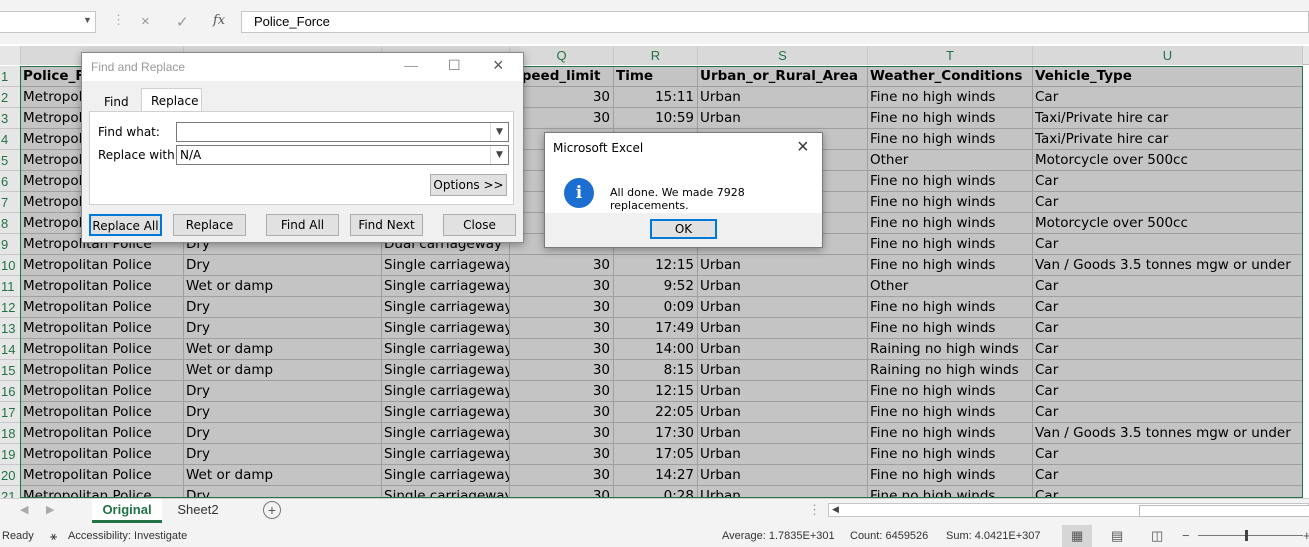 This screenshot has width=1309, height=547. Describe the element at coordinates (302, 225) in the screenshot. I see `find-all-button: Find All` at that location.